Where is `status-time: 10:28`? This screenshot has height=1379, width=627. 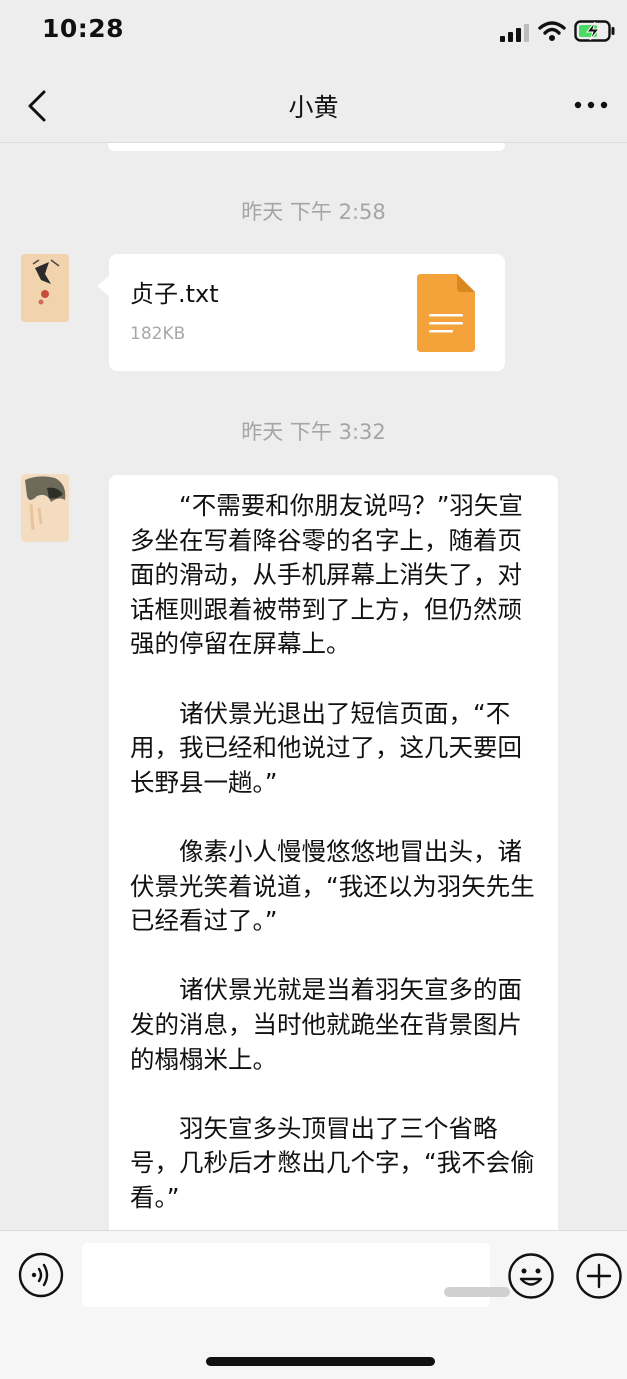 status-time: 10:28 is located at coordinates (83, 28).